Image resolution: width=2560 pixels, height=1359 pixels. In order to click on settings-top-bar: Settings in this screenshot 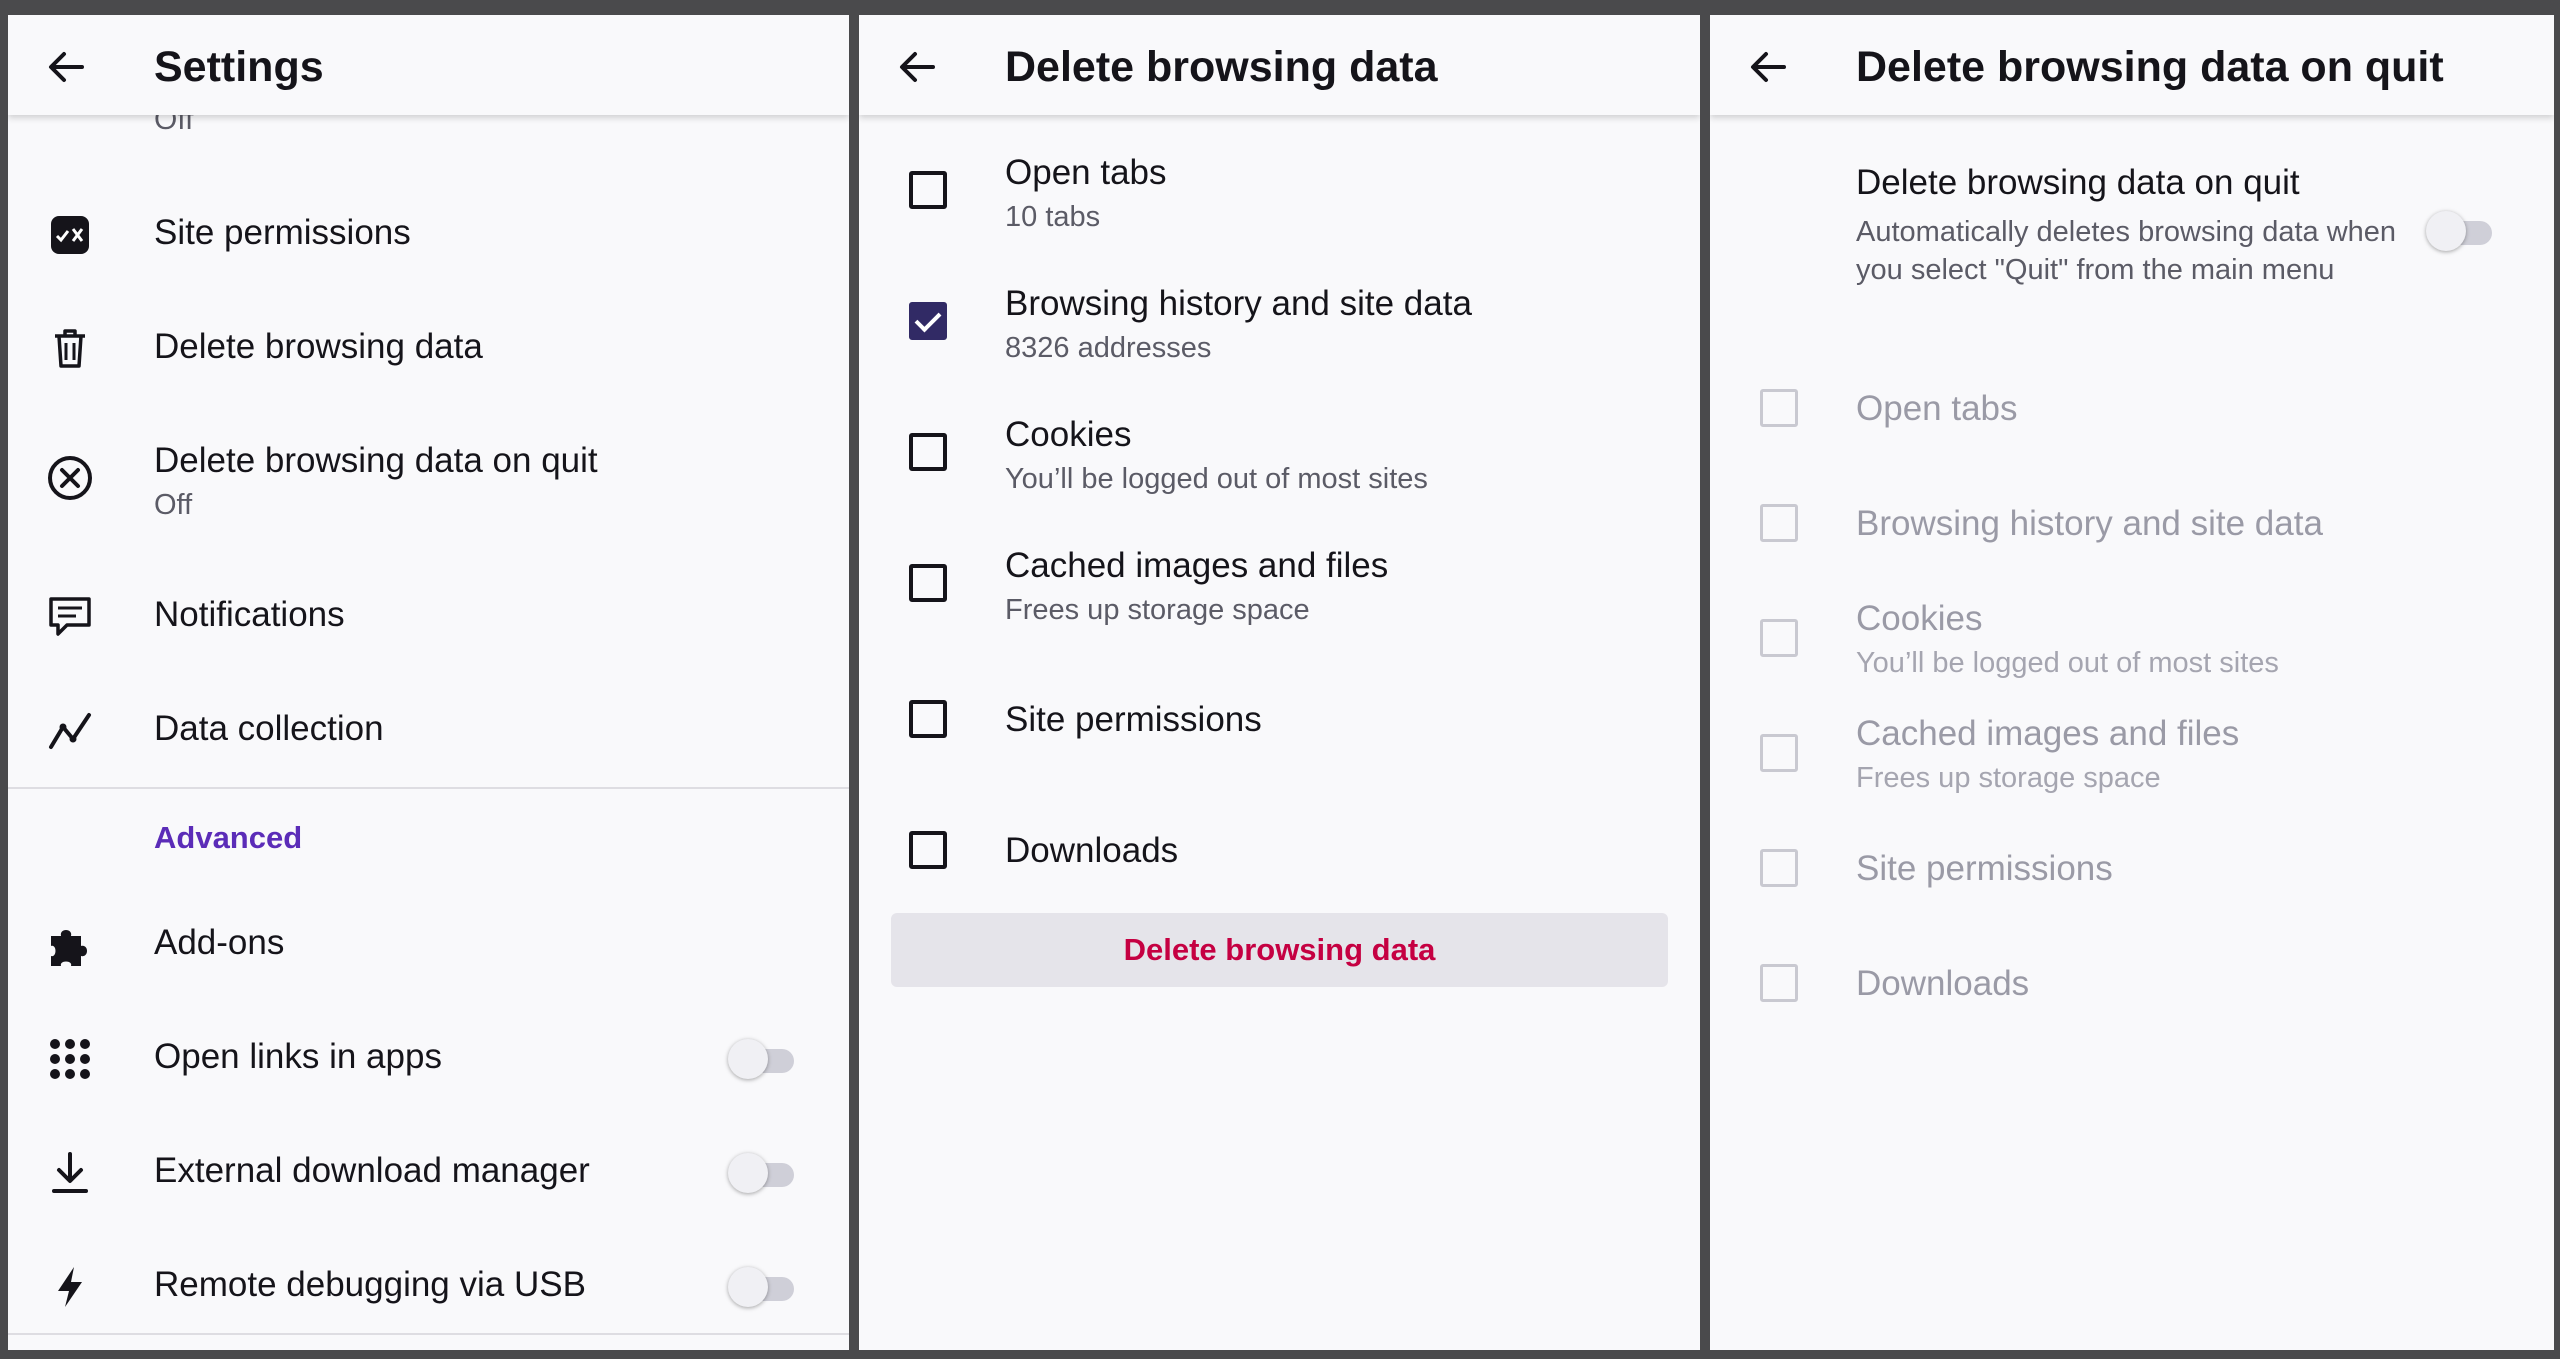, I will do `click(428, 65)`.